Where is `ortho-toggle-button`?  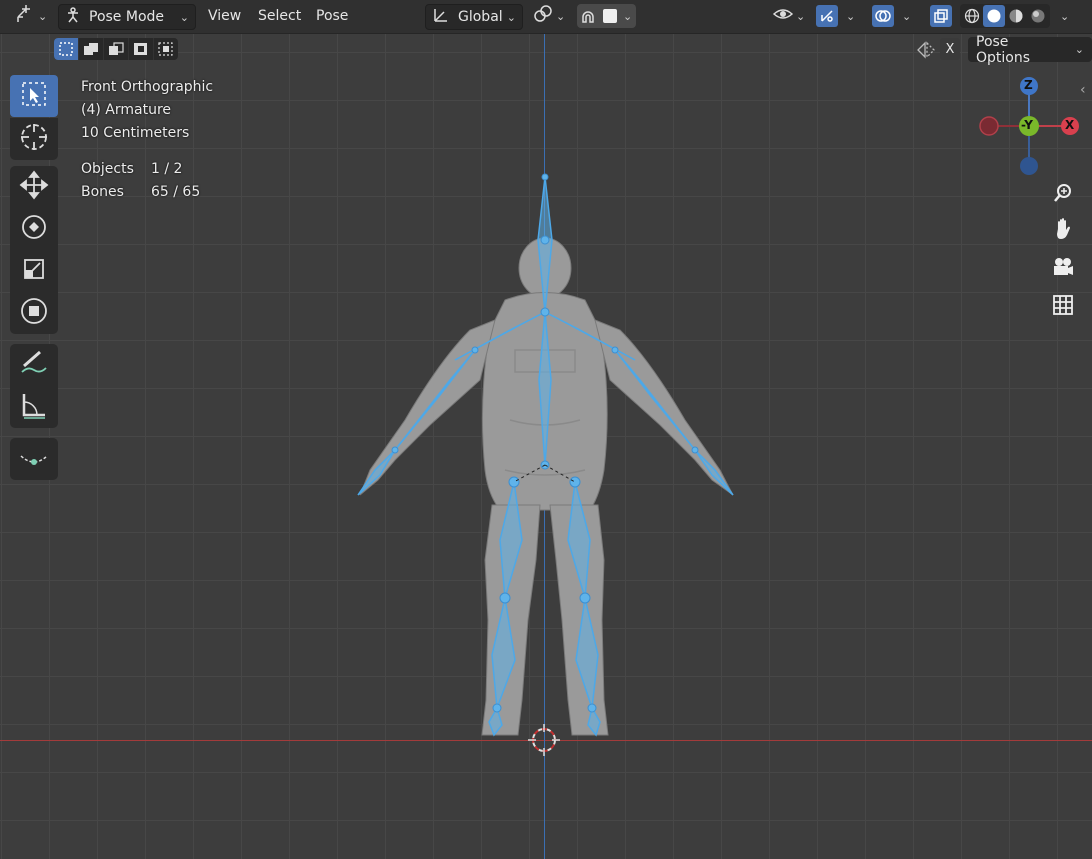
ortho-toggle-button is located at coordinates (1063, 307).